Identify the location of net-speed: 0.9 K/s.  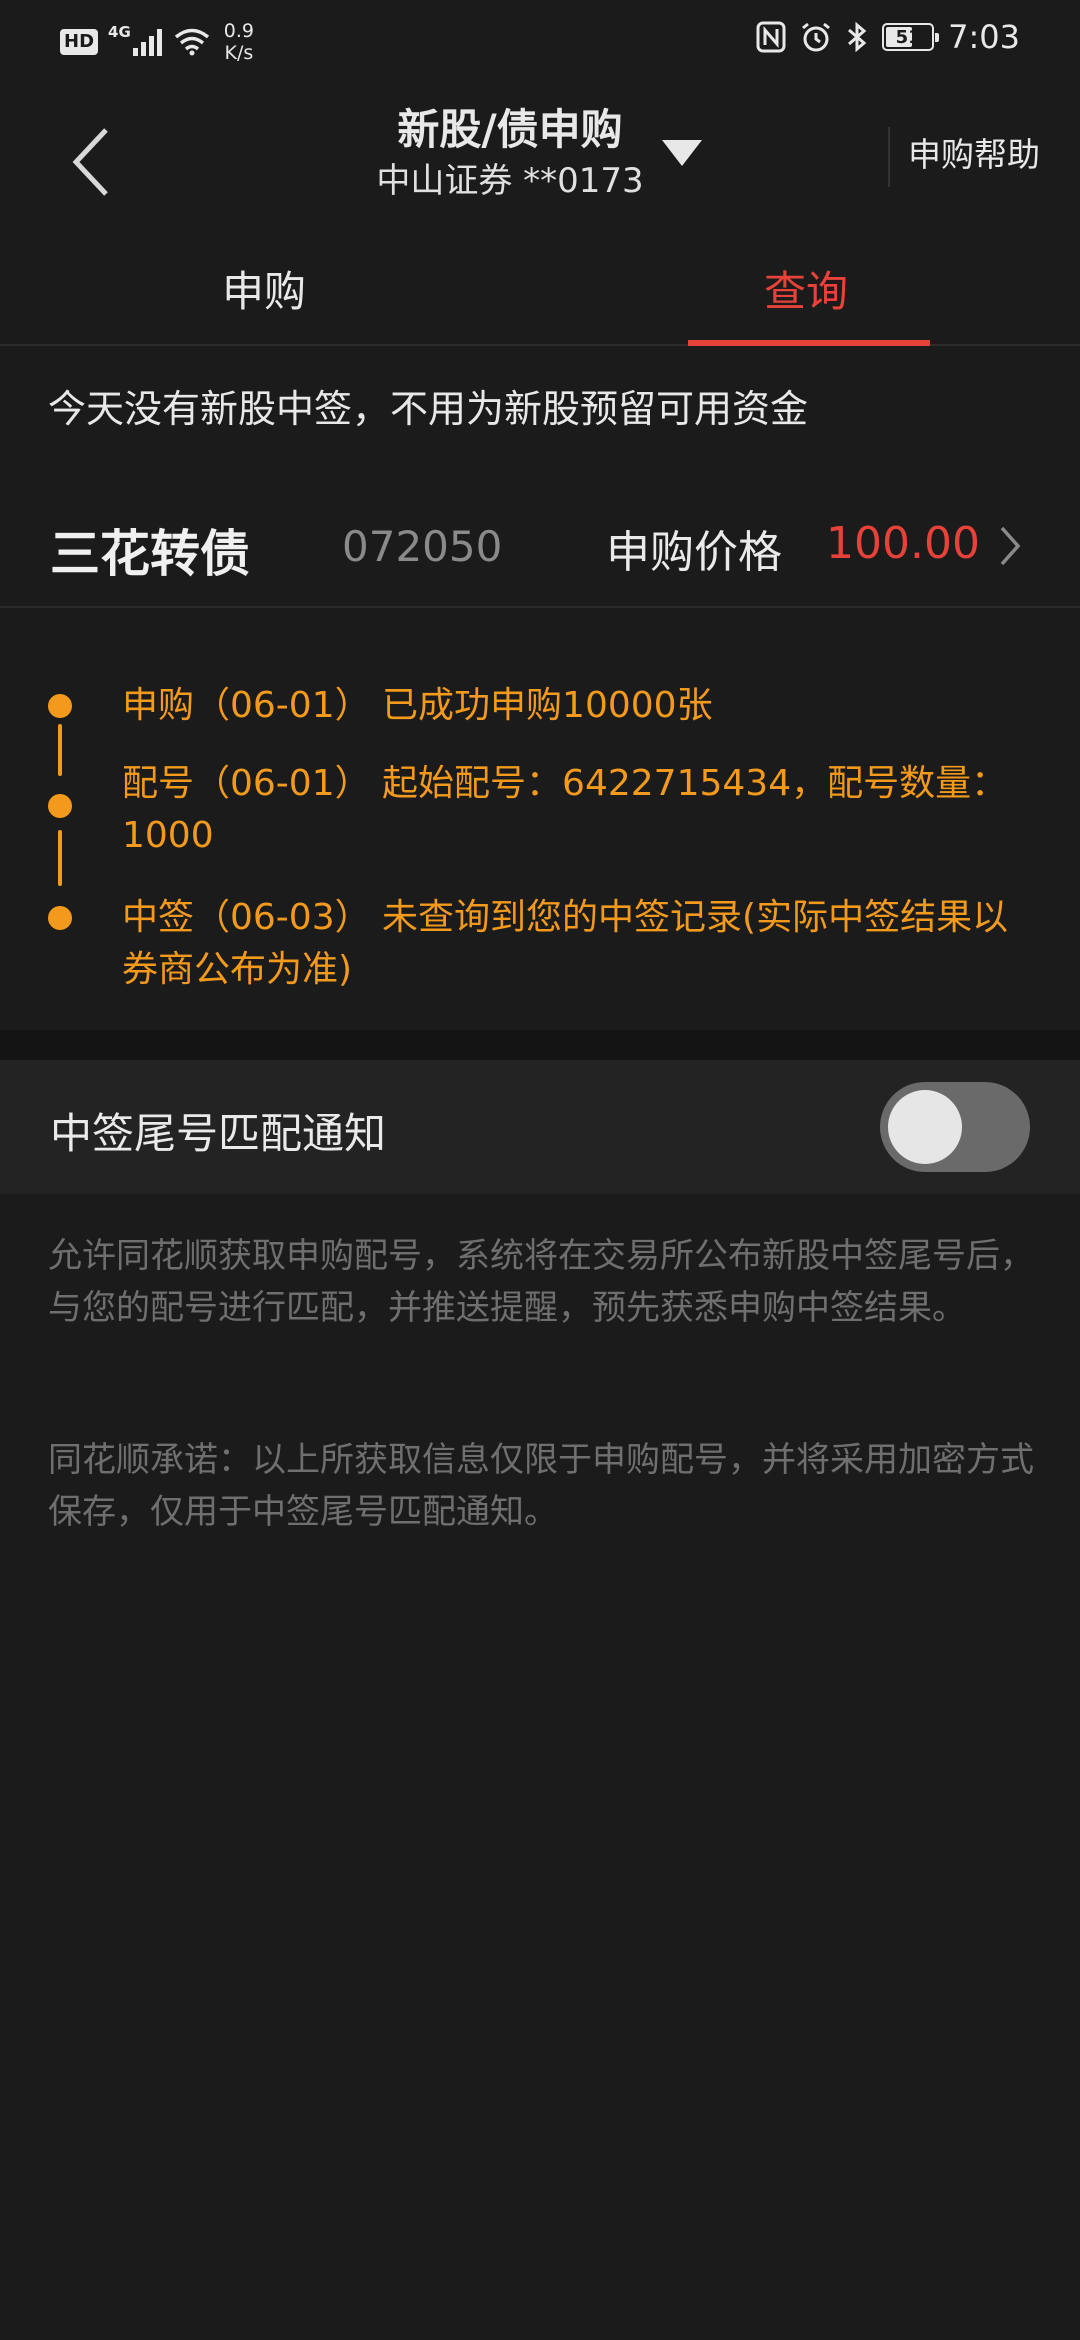
(238, 42).